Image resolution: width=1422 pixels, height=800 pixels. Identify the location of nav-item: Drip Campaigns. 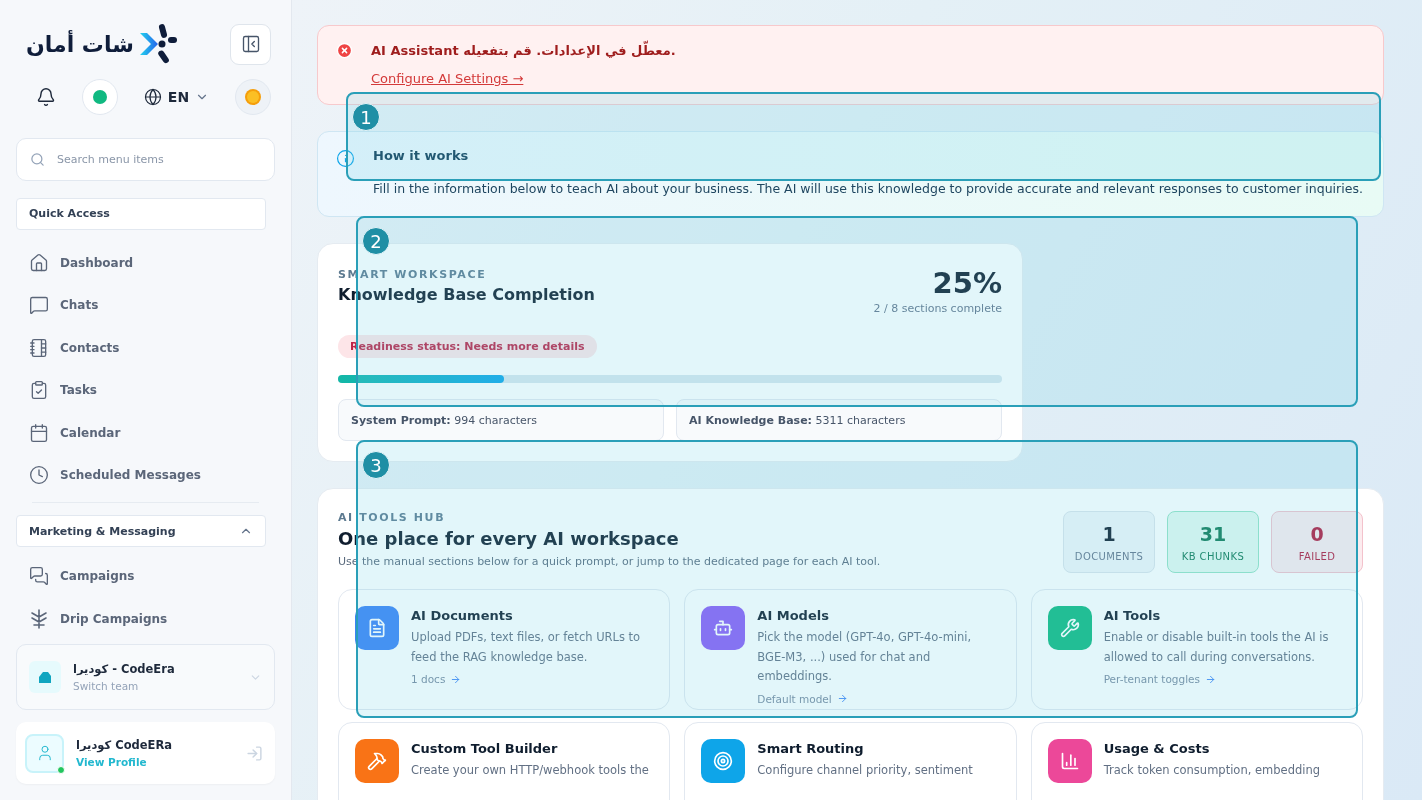
(145, 618).